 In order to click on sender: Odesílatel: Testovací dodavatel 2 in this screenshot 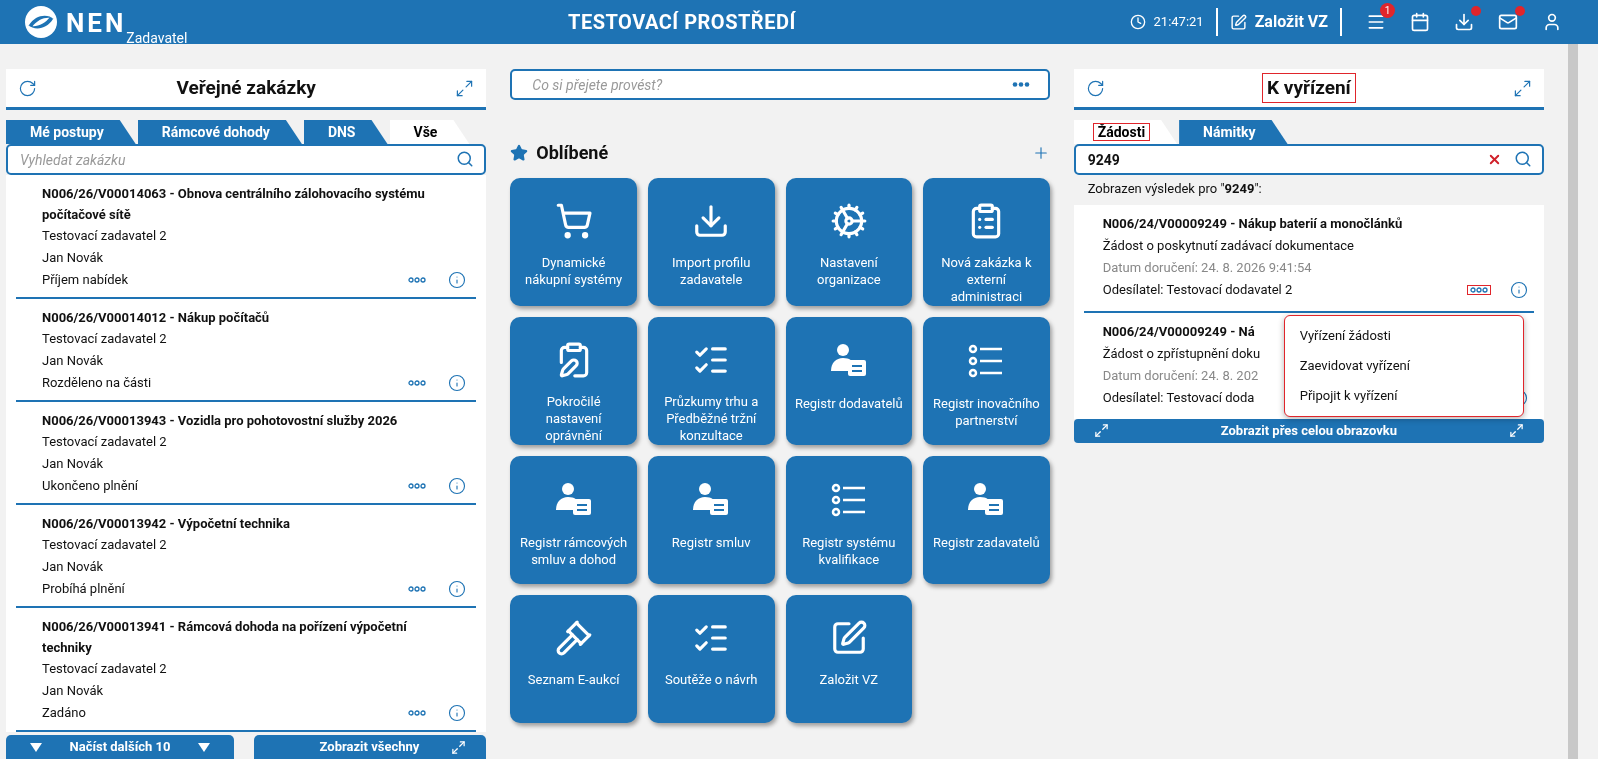, I will do `click(1197, 289)`.